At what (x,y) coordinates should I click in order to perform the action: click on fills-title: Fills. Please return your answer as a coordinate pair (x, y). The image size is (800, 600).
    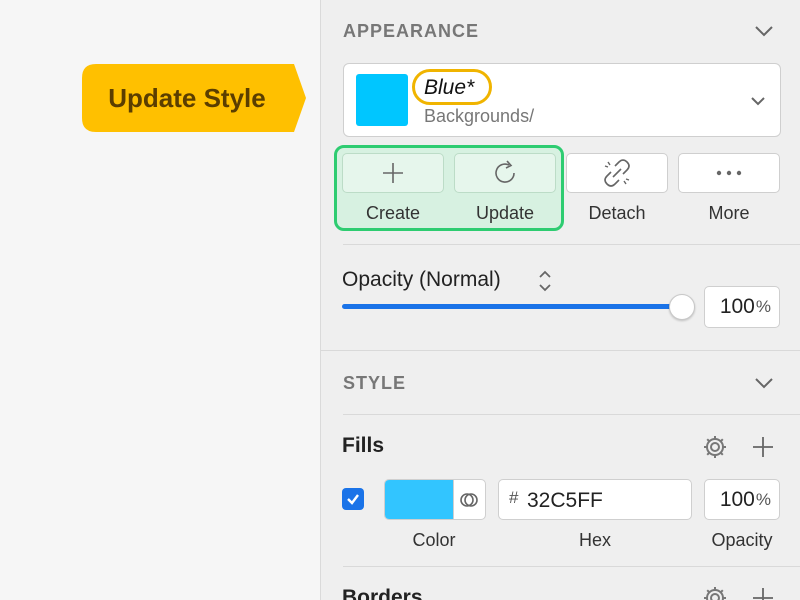
    Looking at the image, I should click on (363, 445).